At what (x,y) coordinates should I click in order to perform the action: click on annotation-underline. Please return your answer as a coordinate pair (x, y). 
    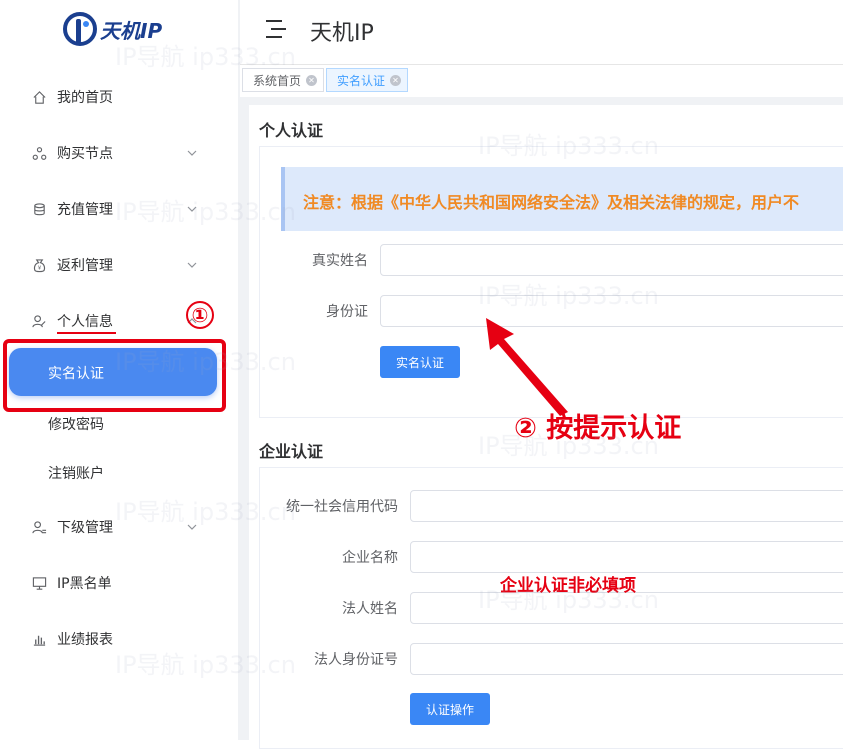
    Looking at the image, I should click on (86, 333).